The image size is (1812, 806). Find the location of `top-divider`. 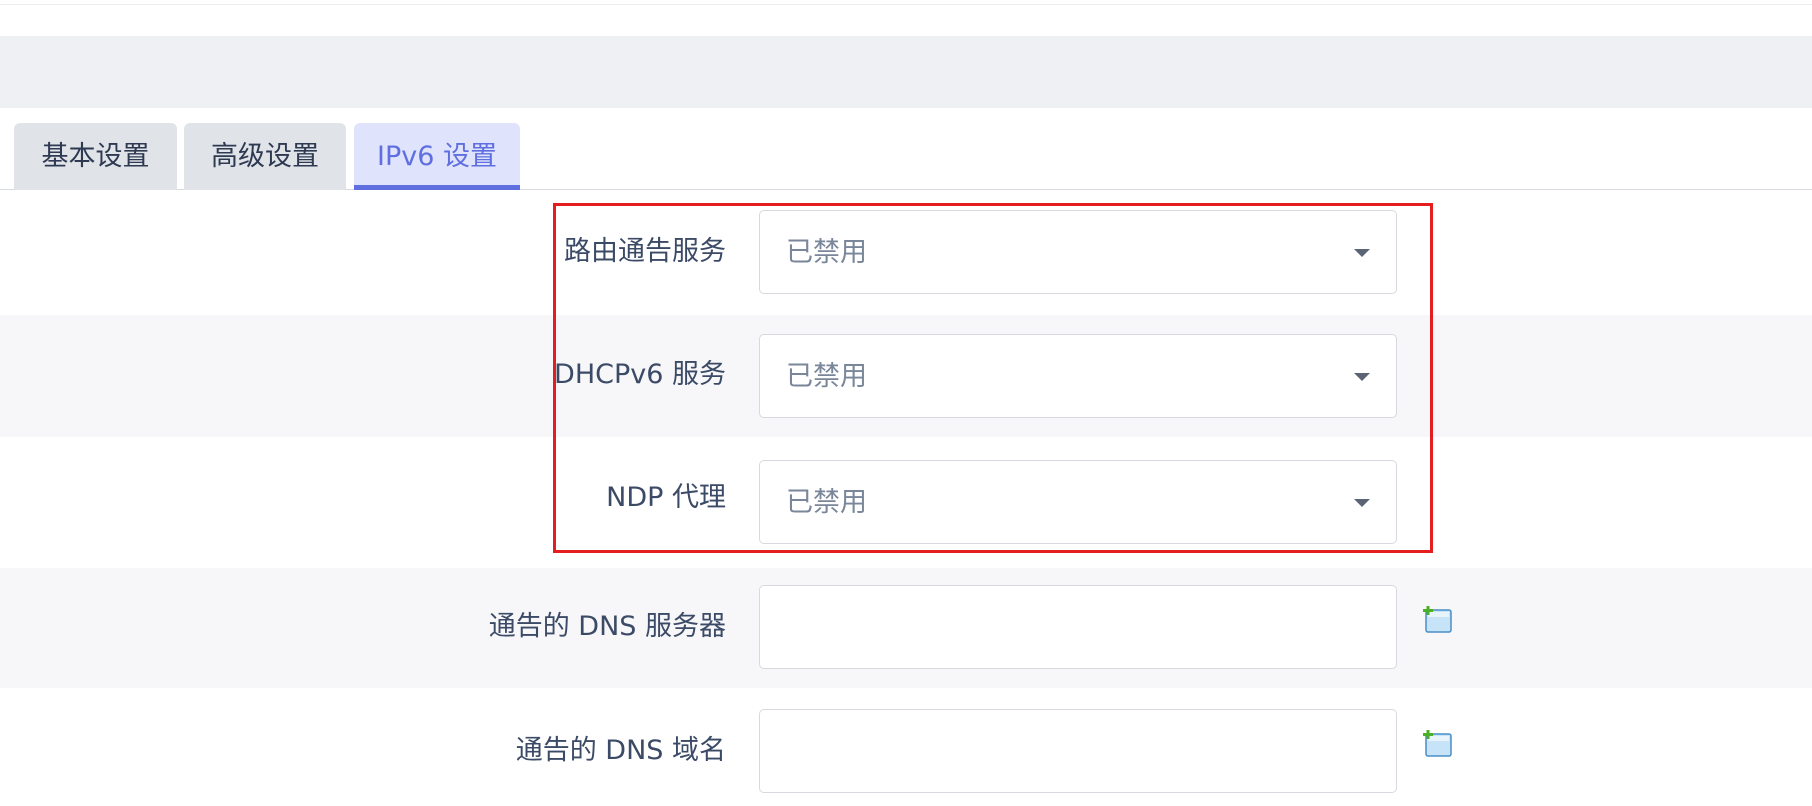

top-divider is located at coordinates (906, 4).